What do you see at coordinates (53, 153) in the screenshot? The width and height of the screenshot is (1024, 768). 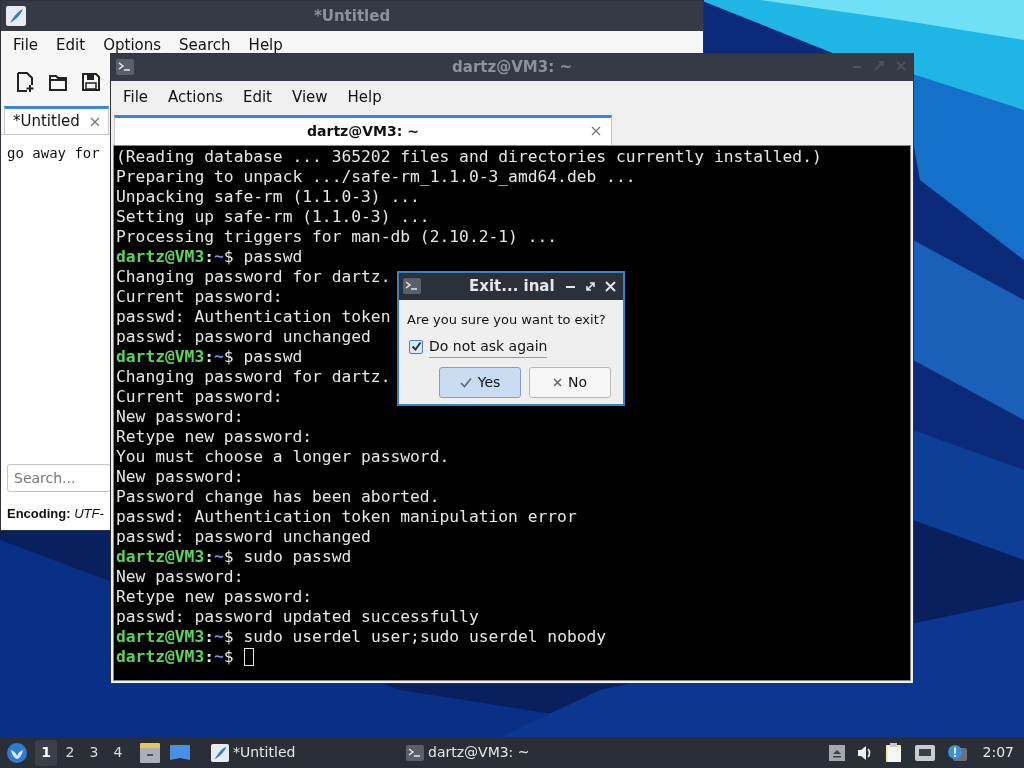 I see `text-content: go away for` at bounding box center [53, 153].